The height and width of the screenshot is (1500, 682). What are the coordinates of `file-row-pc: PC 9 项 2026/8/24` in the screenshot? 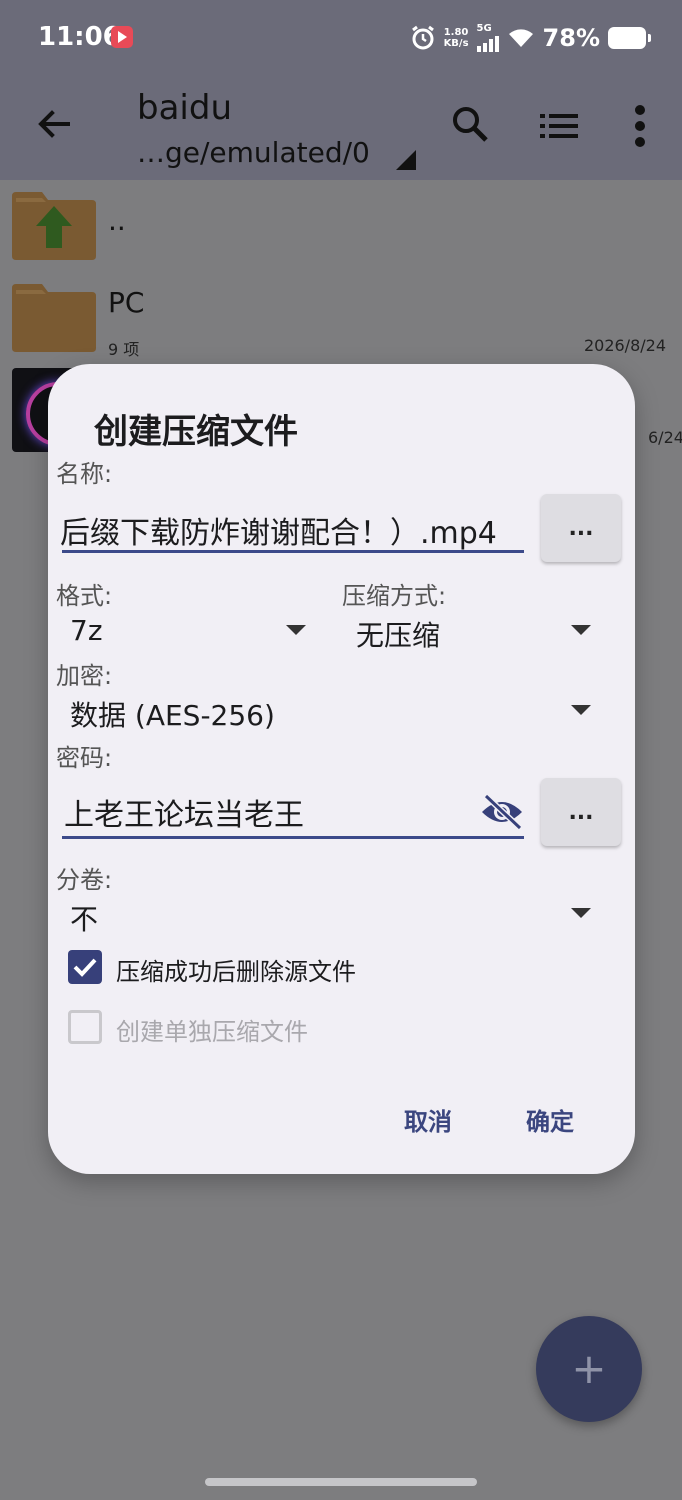 It's located at (341, 324).